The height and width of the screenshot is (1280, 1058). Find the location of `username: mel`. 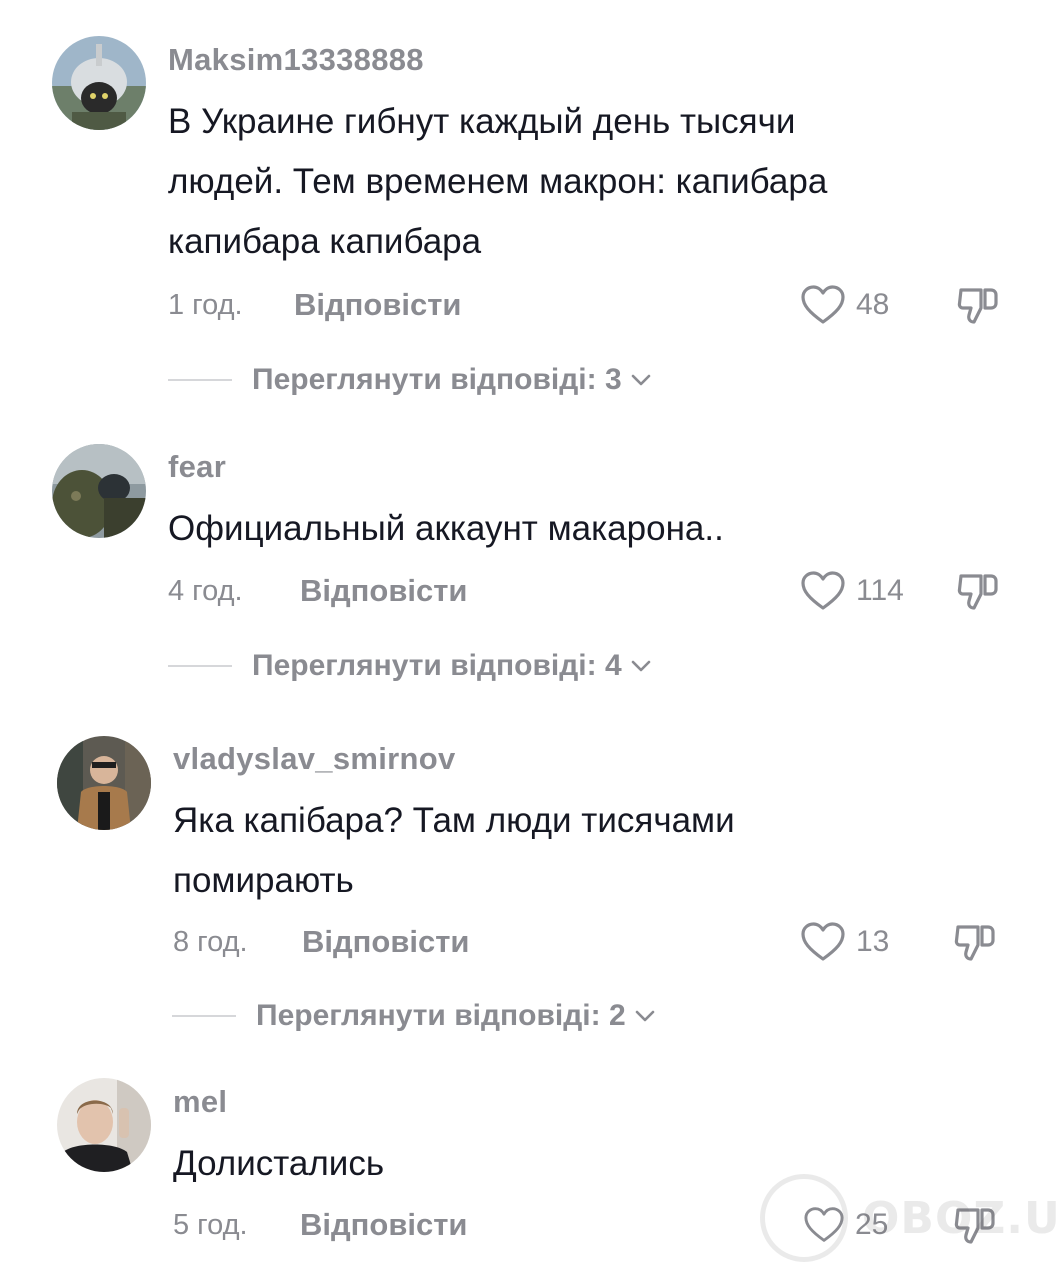

username: mel is located at coordinates (200, 1102).